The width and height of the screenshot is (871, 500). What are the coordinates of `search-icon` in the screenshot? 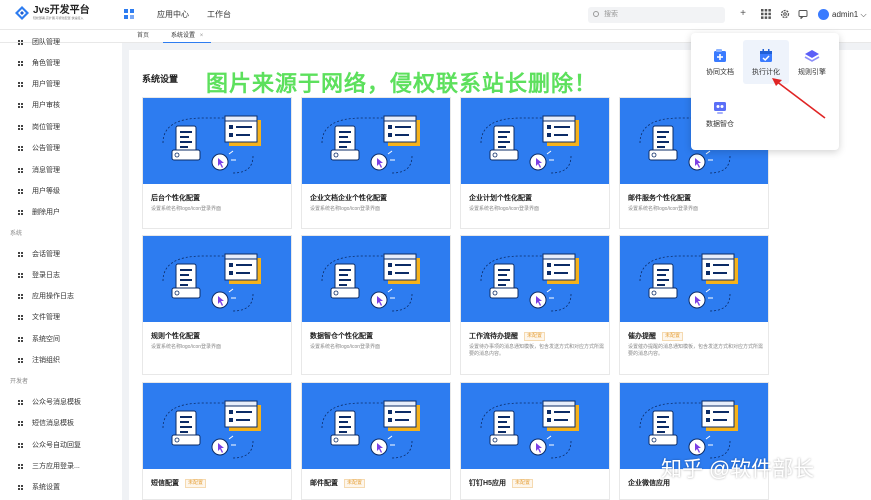 It's located at (596, 14).